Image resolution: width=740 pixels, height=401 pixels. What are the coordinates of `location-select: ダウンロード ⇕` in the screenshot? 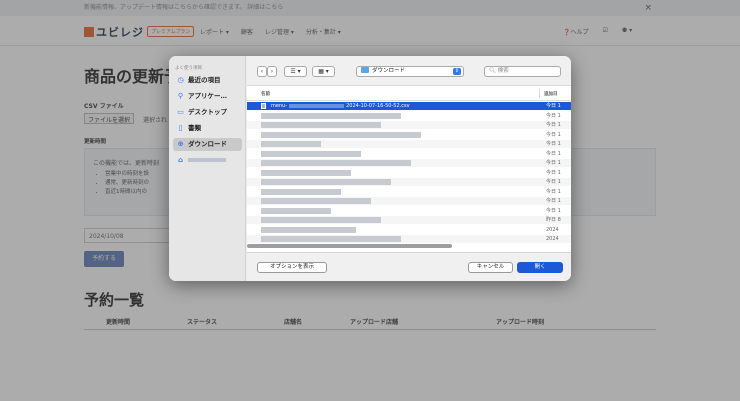 It's located at (410, 71).